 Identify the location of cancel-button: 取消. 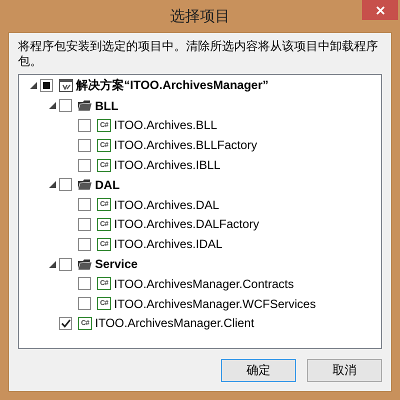
(344, 370).